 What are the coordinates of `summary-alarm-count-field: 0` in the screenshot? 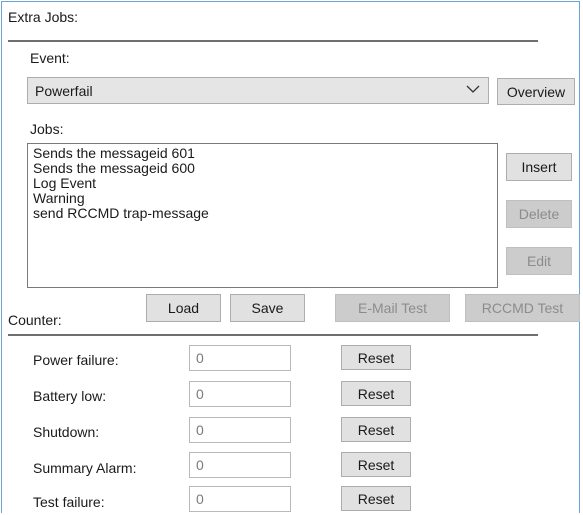 It's located at (240, 465).